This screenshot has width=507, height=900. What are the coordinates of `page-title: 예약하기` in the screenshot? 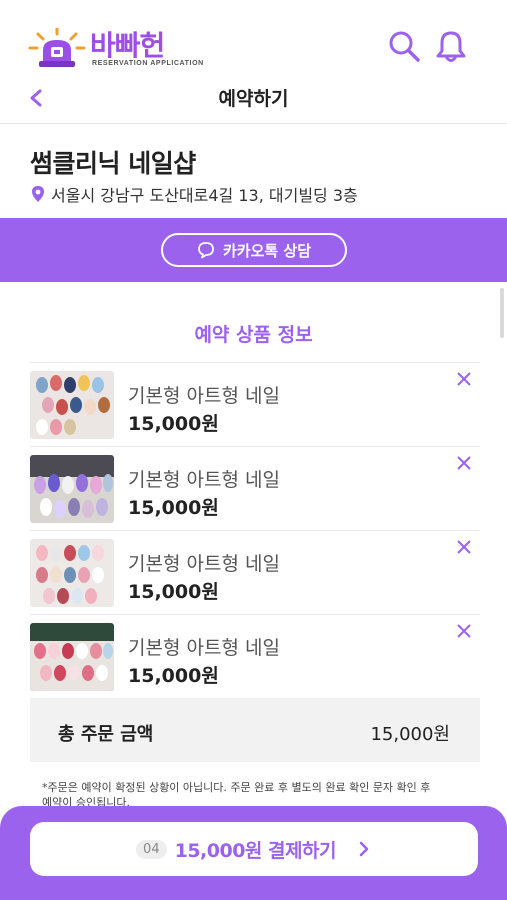 It's located at (253, 99).